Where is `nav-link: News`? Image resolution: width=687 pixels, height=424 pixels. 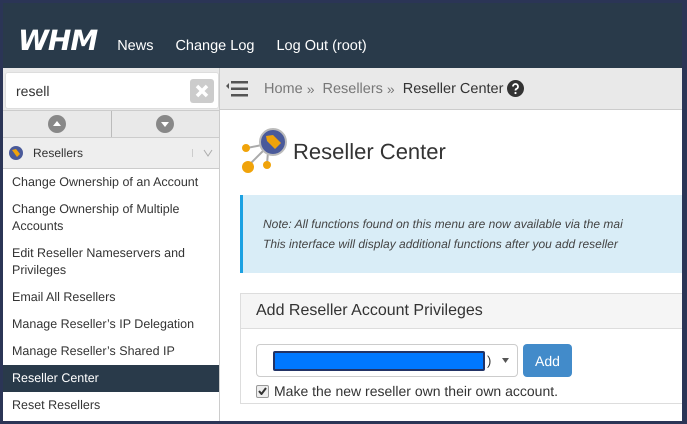
nav-link: News is located at coordinates (135, 46).